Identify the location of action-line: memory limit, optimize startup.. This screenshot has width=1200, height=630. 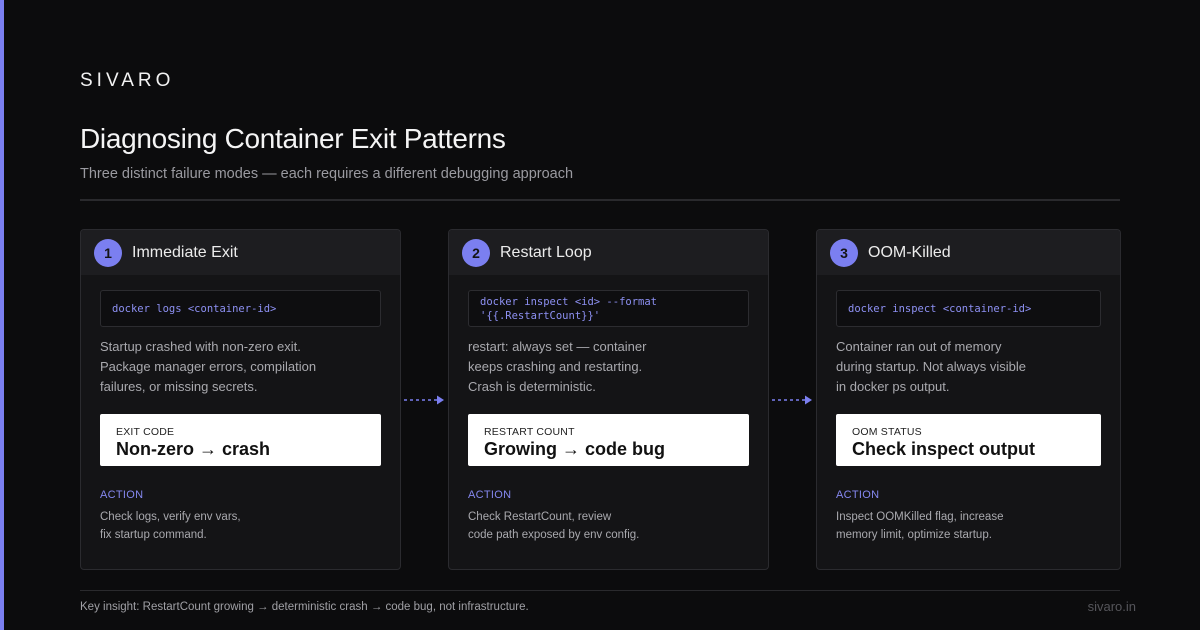
(914, 535).